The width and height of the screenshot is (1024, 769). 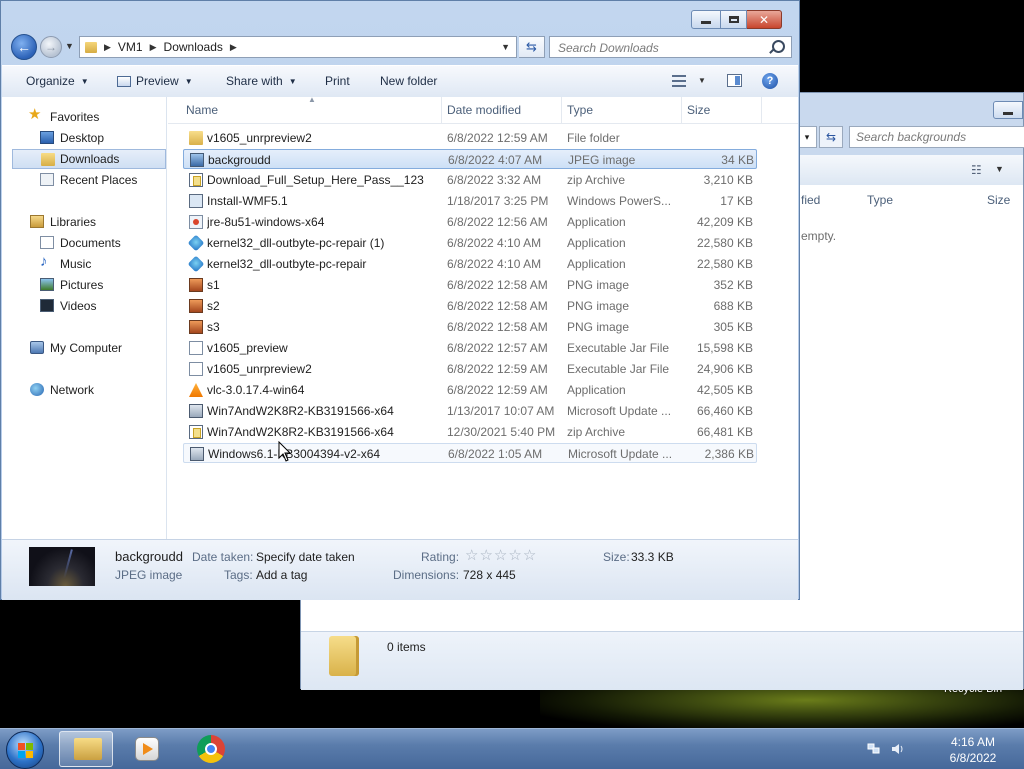 I want to click on search-box, so click(x=670, y=47).